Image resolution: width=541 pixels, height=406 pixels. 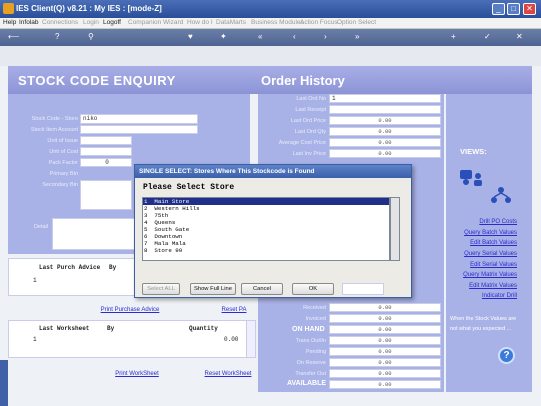 I want to click on received-label: Received, so click(x=314, y=308).